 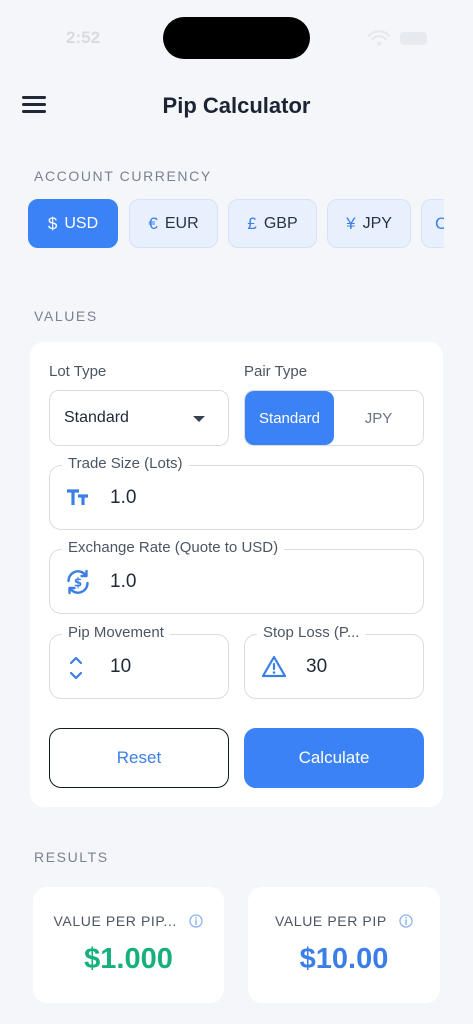 I want to click on pair-type-standard: Standard, so click(x=289, y=418).